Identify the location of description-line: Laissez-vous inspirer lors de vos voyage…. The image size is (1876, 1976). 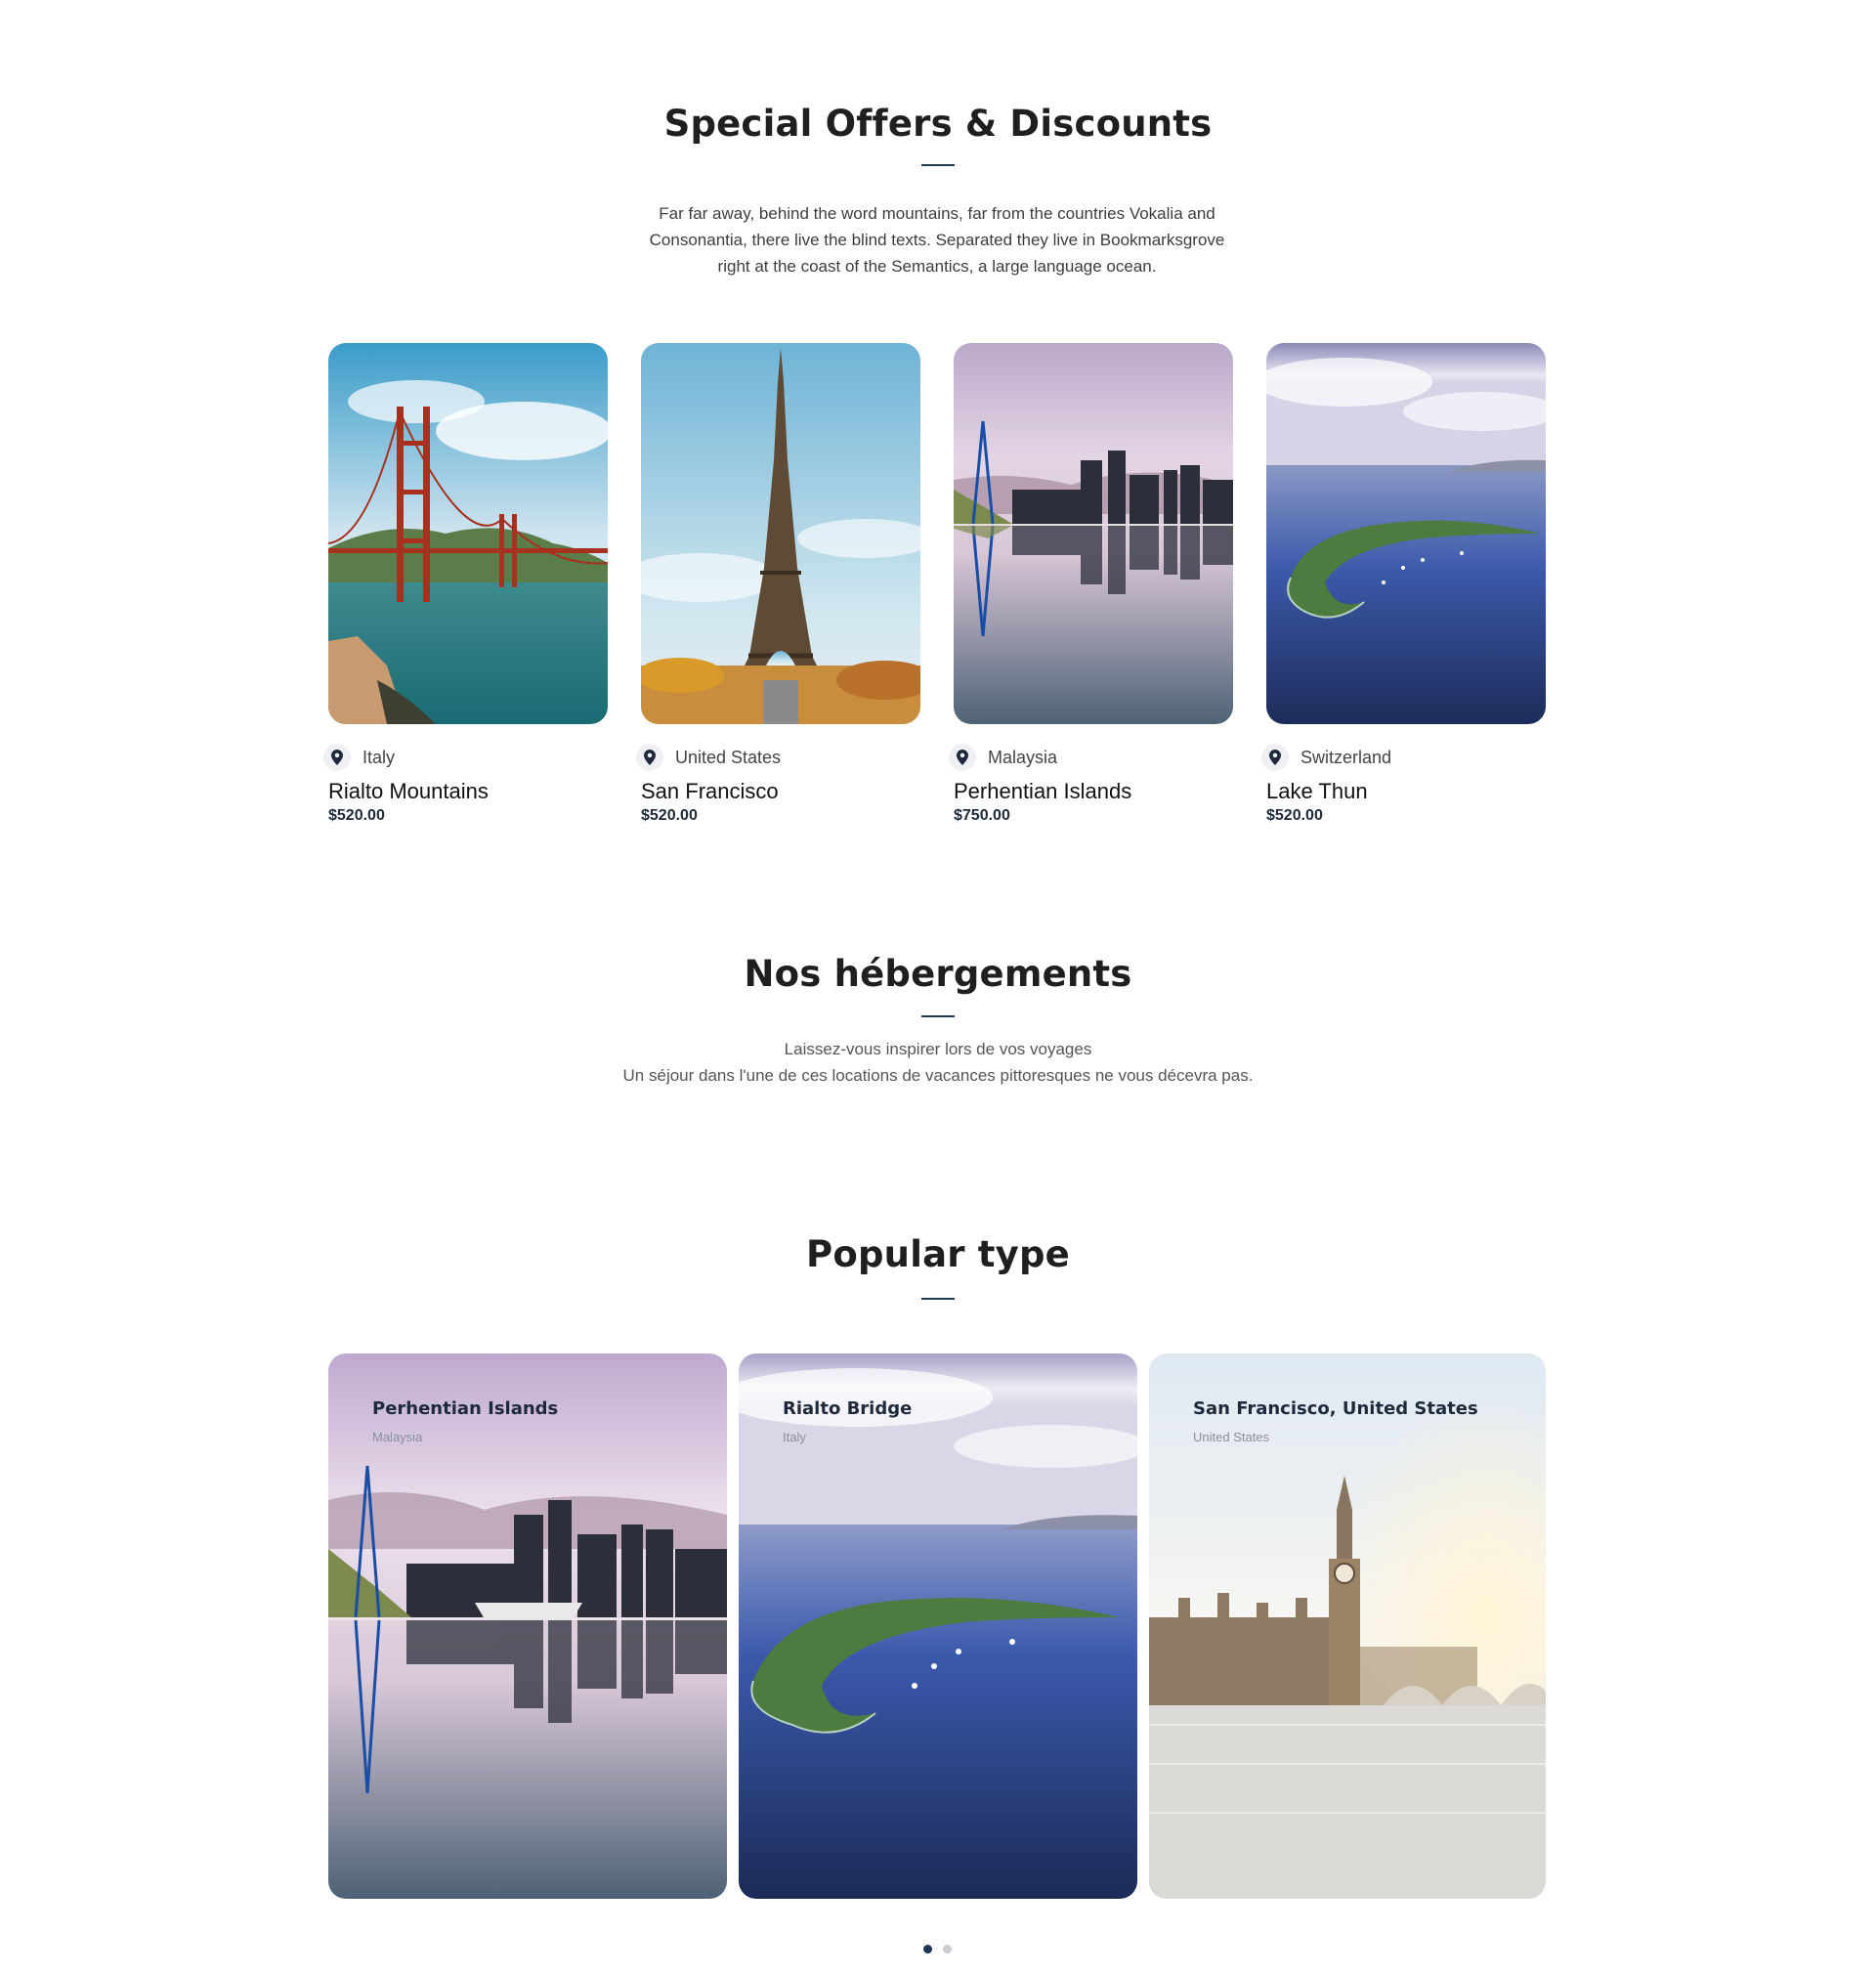
(938, 1049).